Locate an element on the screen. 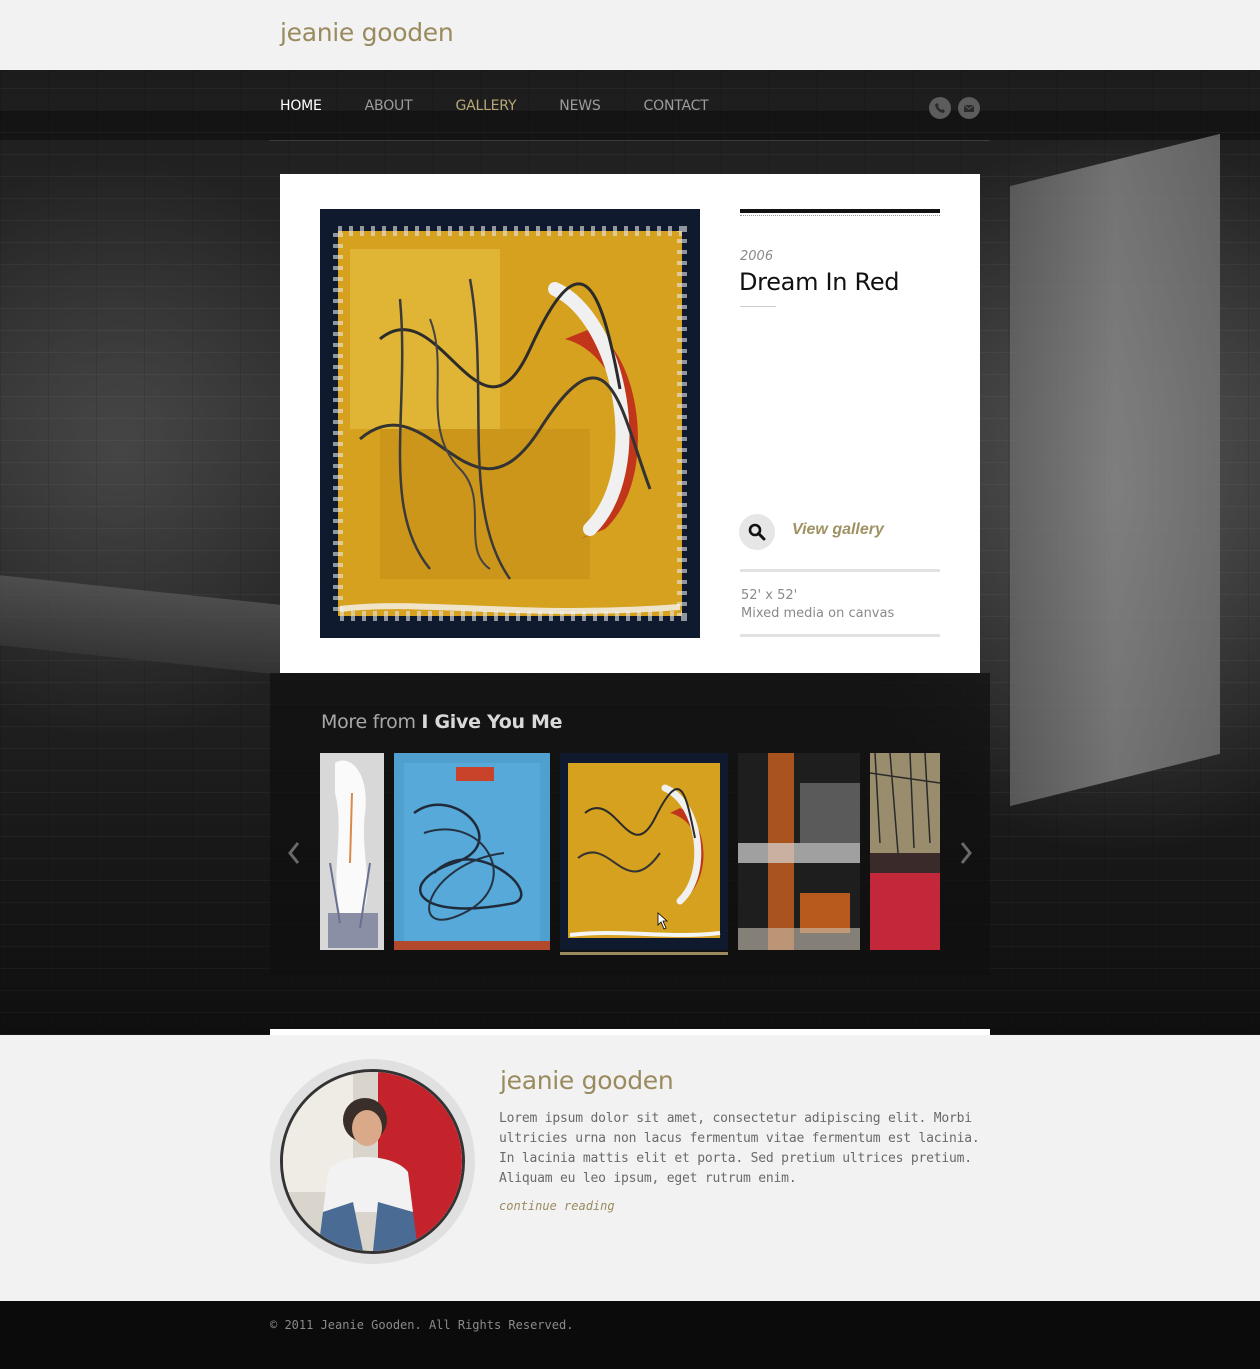 This screenshot has height=1369, width=1260. view-gallery-link: View gallery is located at coordinates (838, 530).